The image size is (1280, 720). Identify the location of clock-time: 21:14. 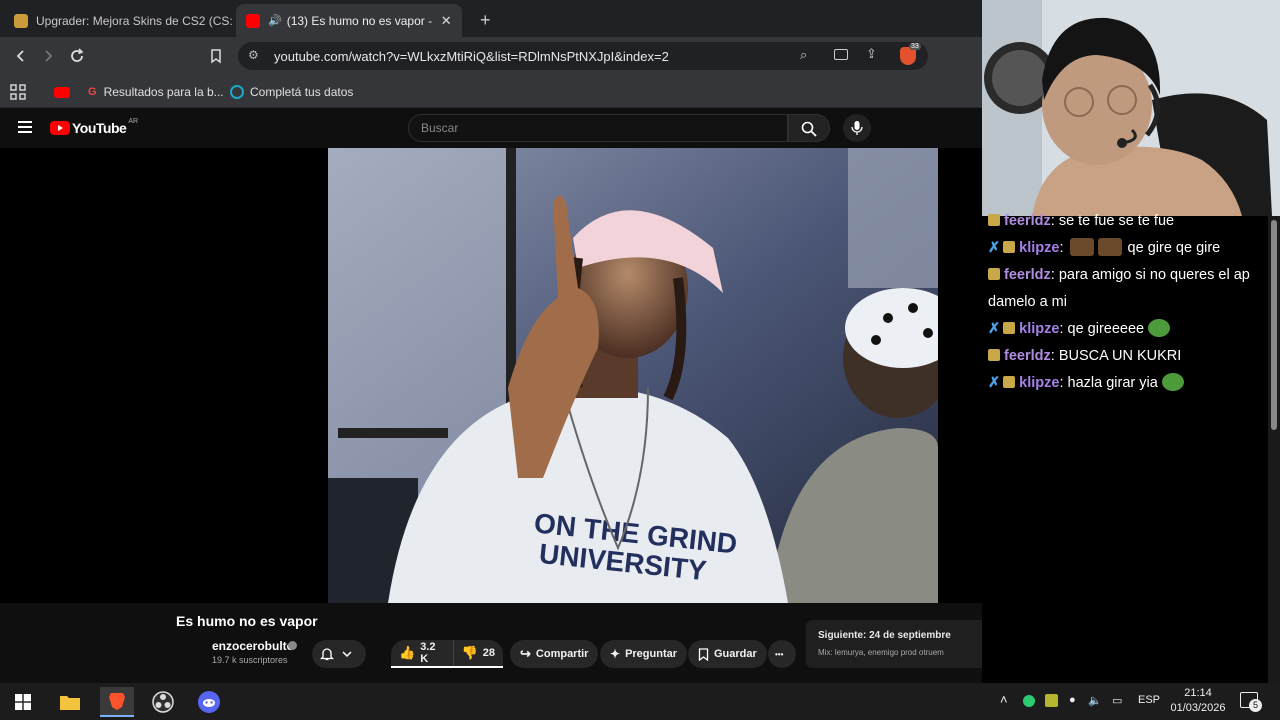
(1198, 693).